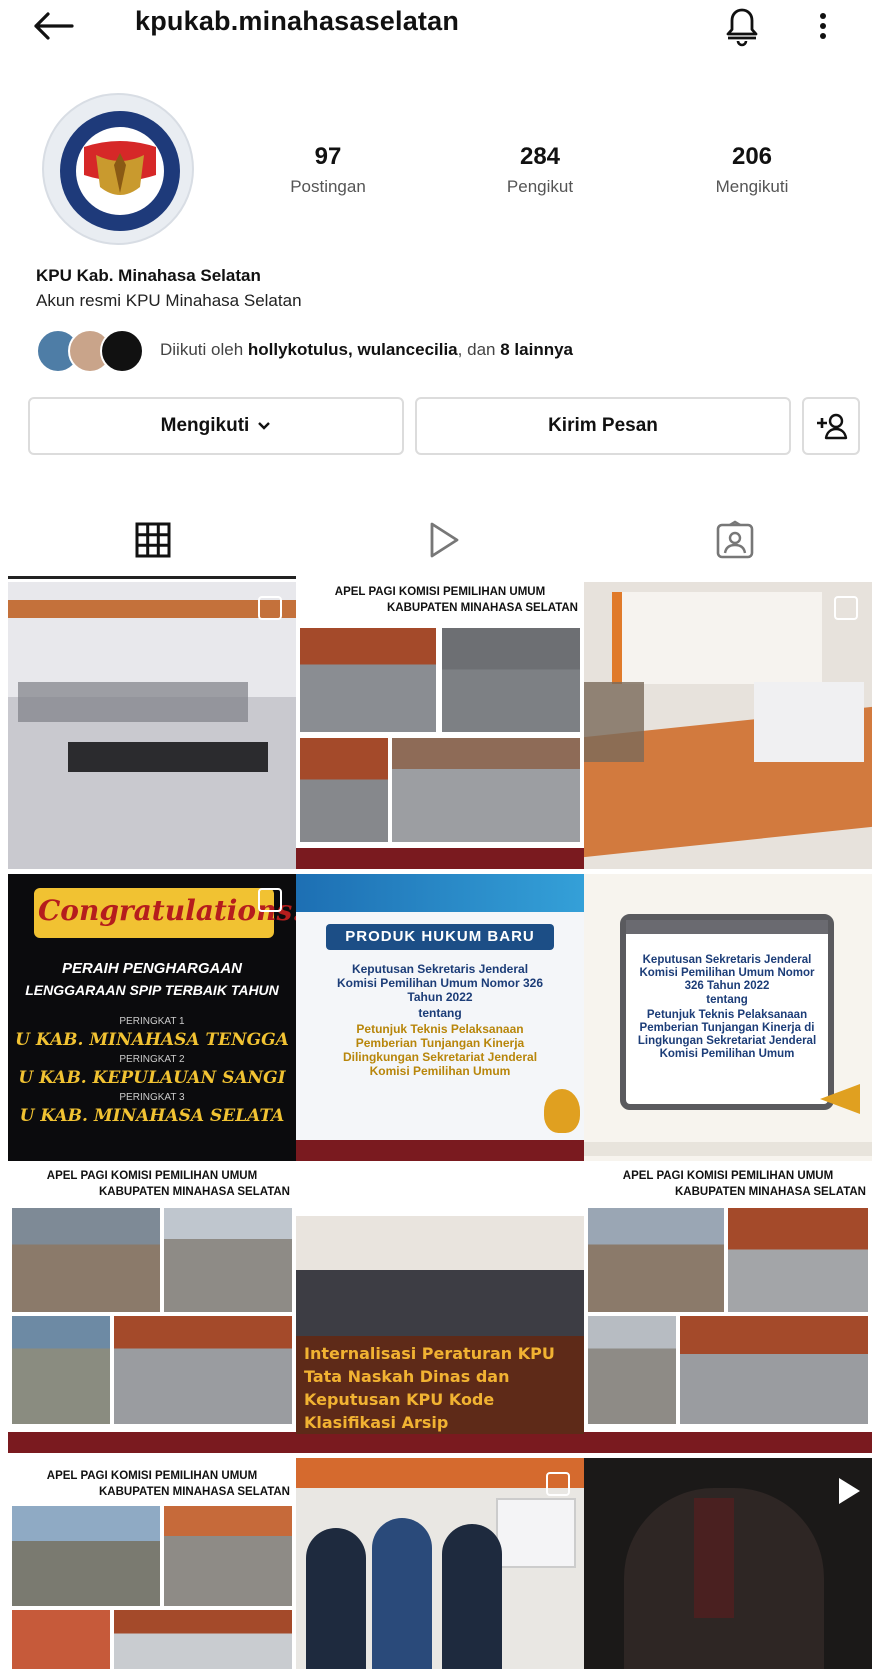  What do you see at coordinates (152, 990) in the screenshot?
I see `post-caption: LENGGARAAN SPIP TERBAIK TAHUN` at bounding box center [152, 990].